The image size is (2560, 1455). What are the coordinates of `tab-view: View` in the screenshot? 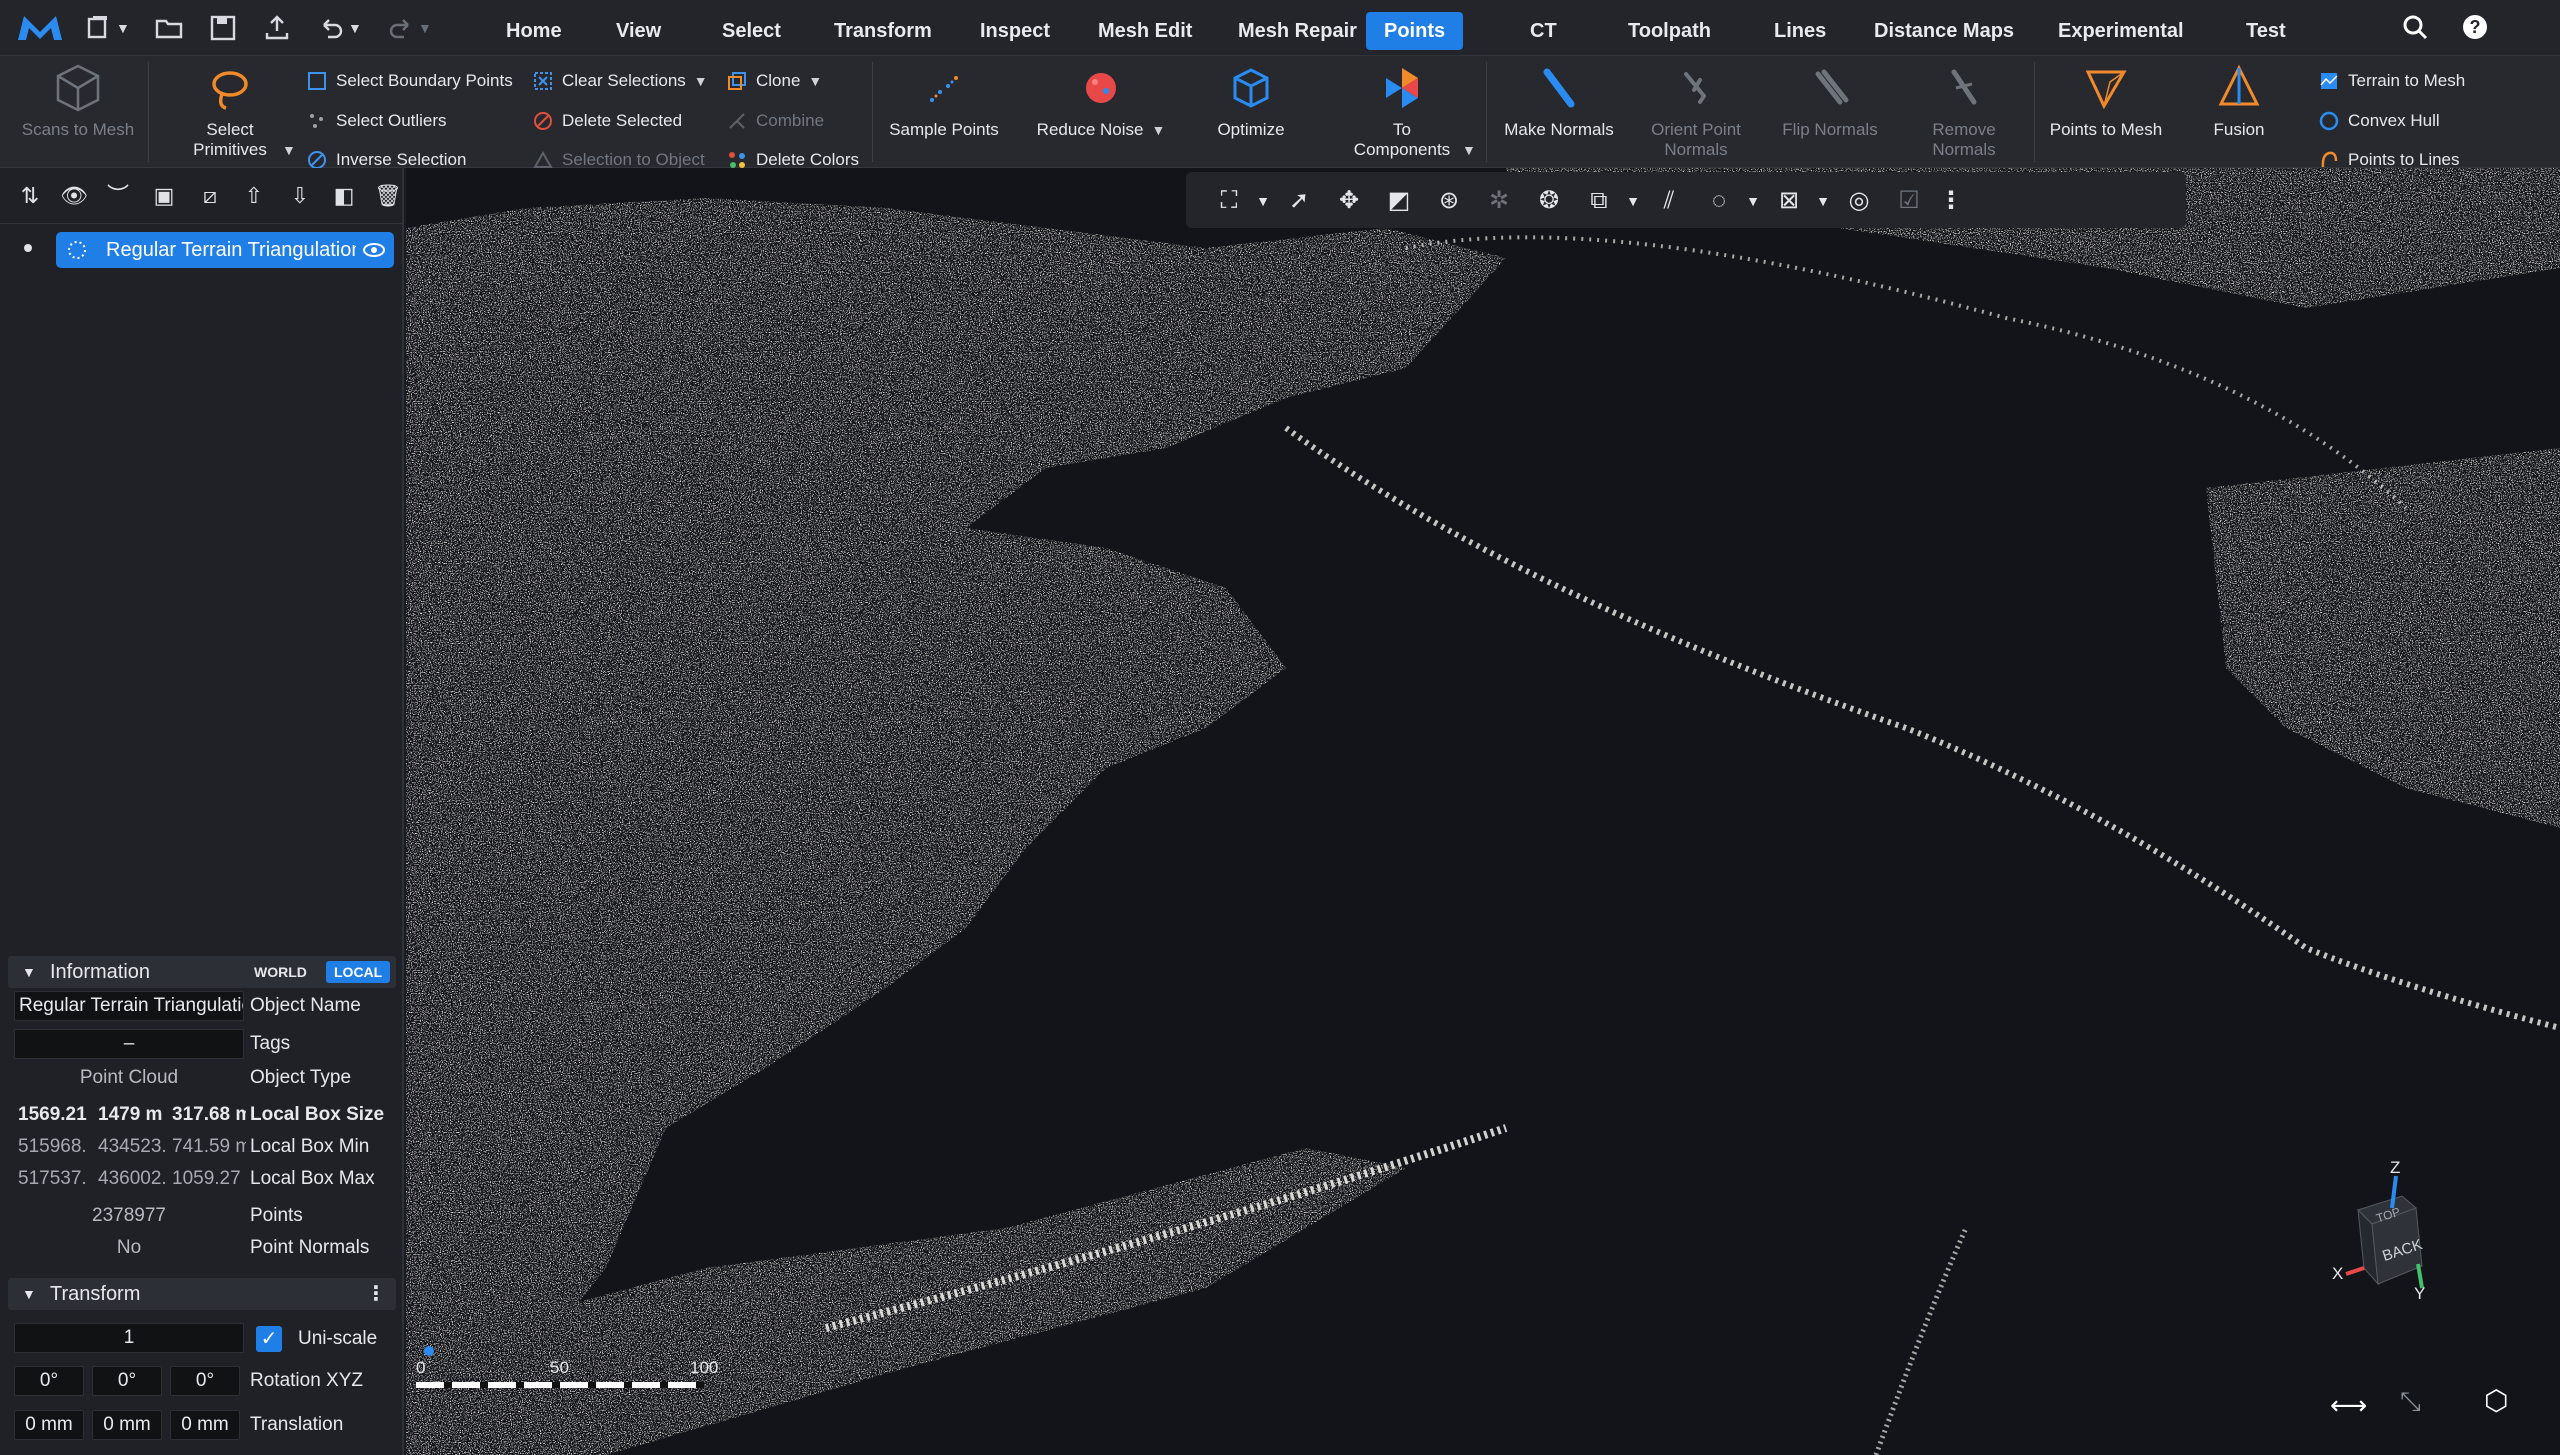 It's located at (638, 31).